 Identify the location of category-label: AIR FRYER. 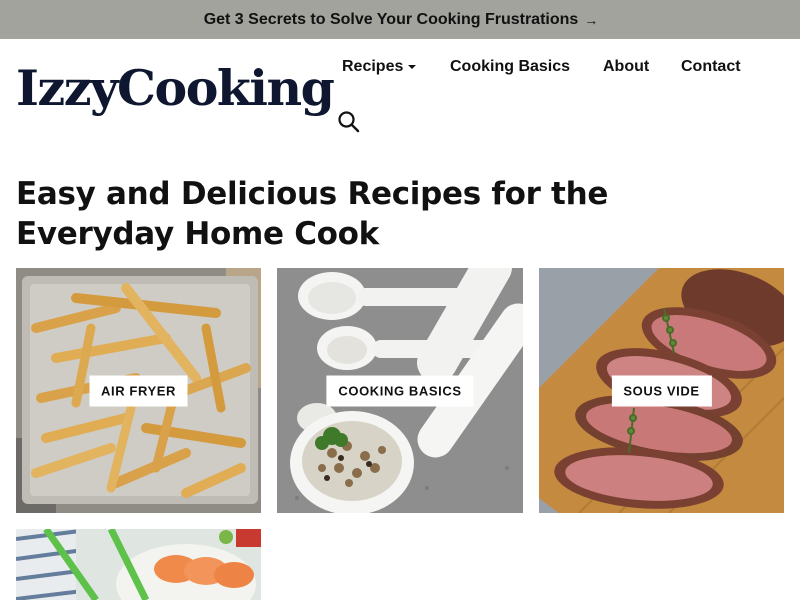
(138, 390).